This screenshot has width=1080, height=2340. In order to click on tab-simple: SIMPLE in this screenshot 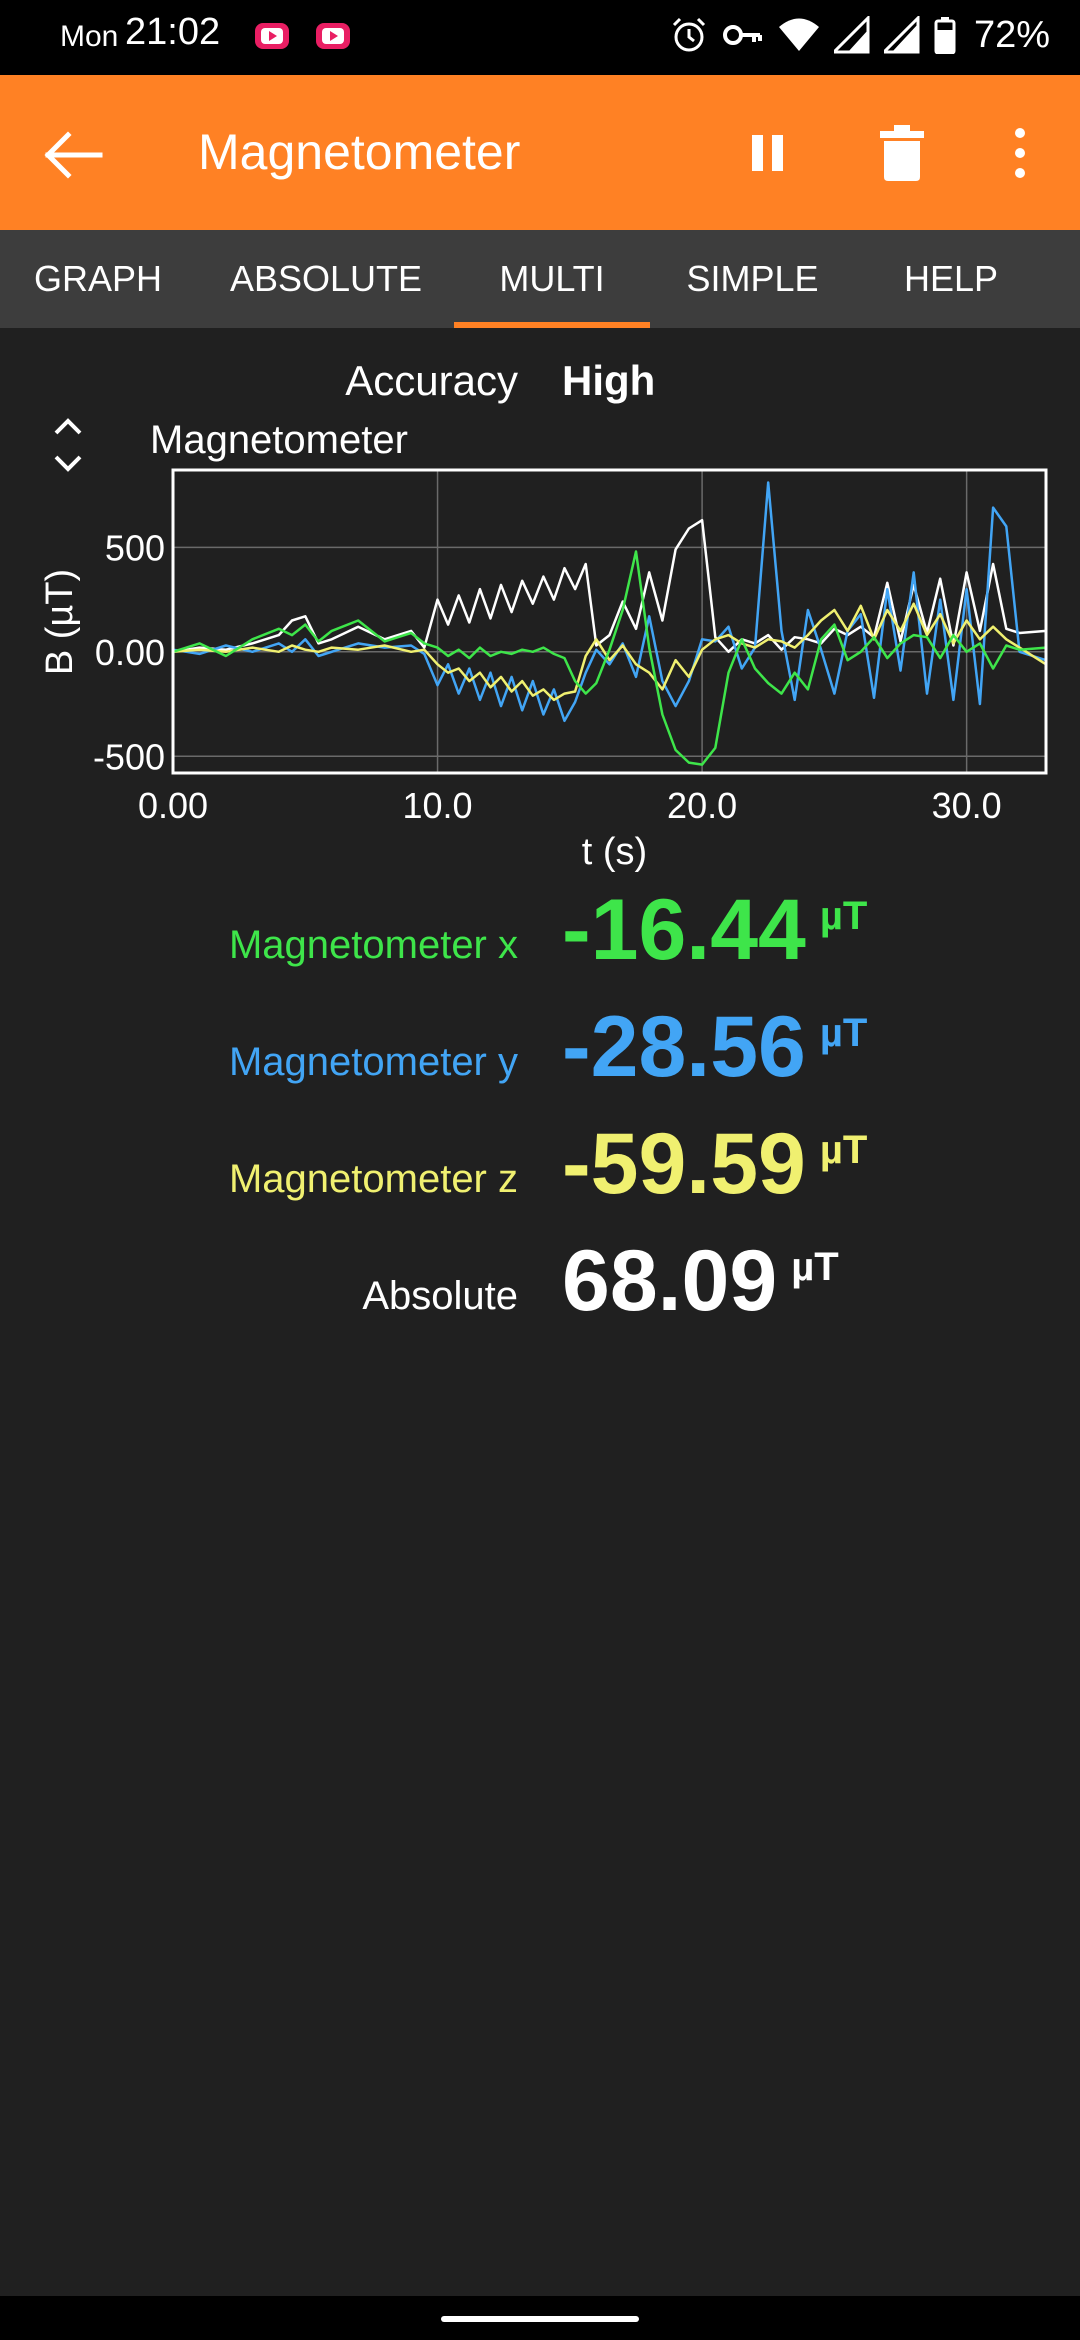, I will do `click(752, 279)`.